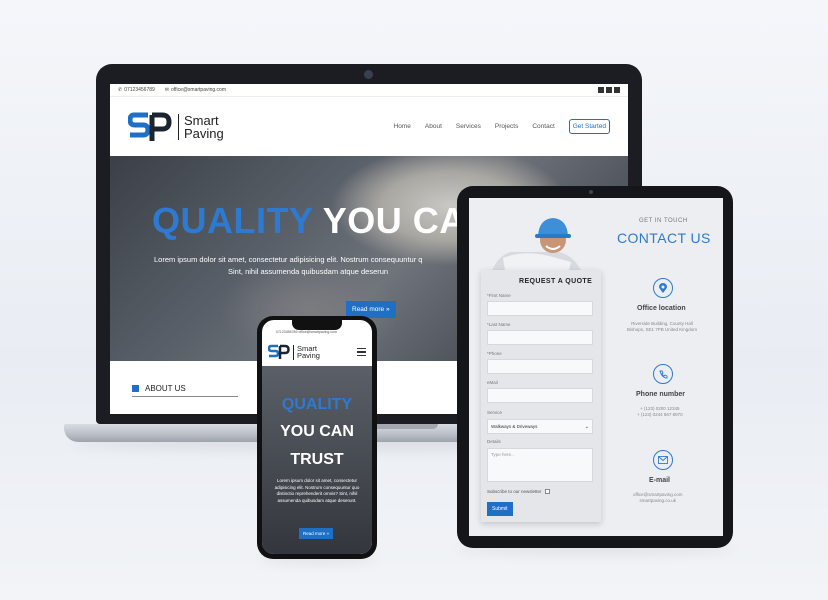 This screenshot has width=828, height=600. What do you see at coordinates (317, 325) in the screenshot?
I see `phone-notch` at bounding box center [317, 325].